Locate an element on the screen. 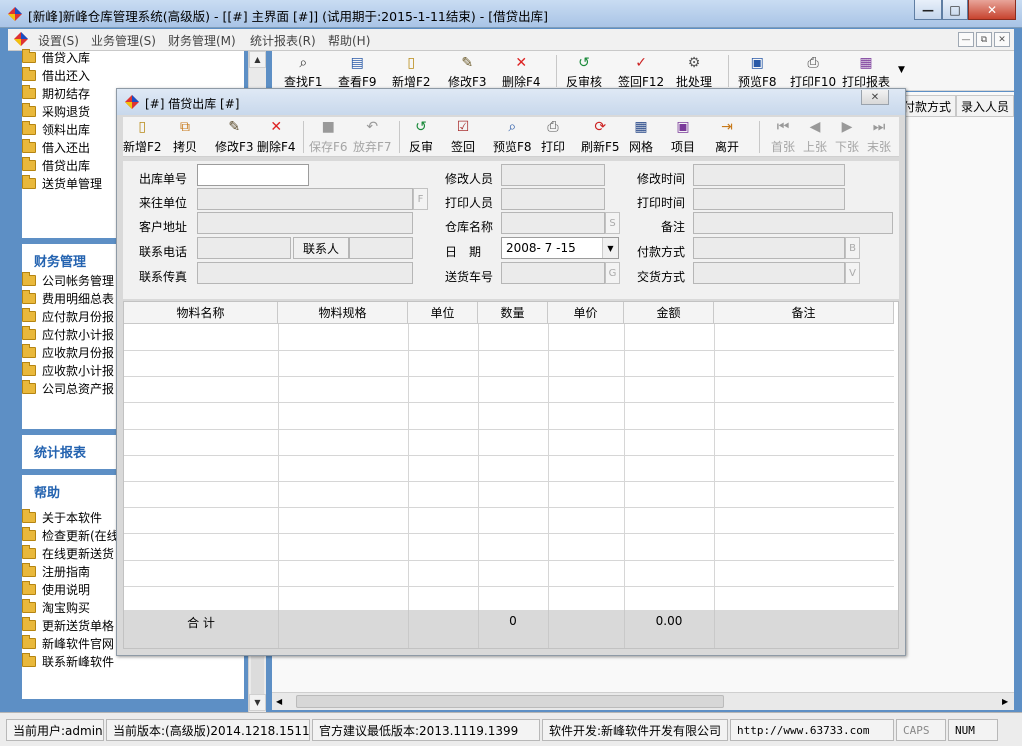  tree-item: 关于本软件 is located at coordinates (62, 517).